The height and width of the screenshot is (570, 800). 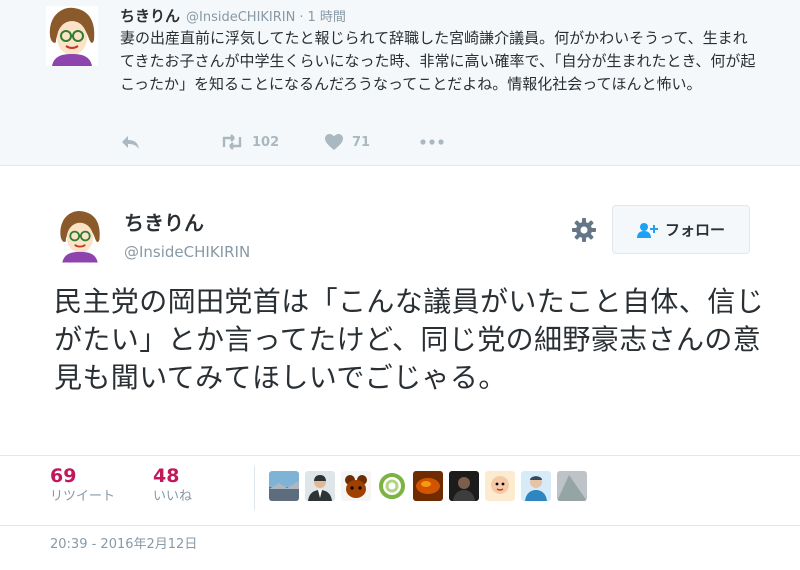 I want to click on more-dots-icon, so click(x=432, y=142).